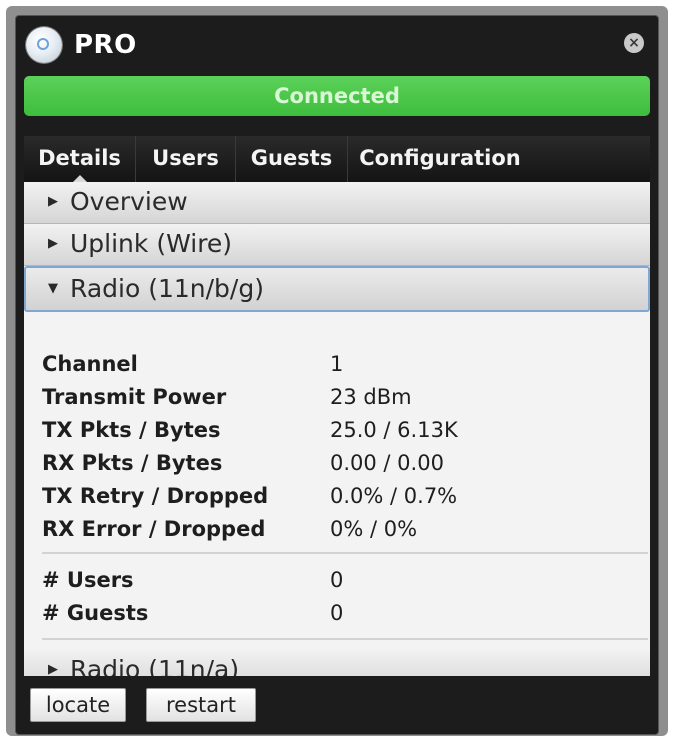 This screenshot has height=740, width=674. I want to click on detail-key: TX Retry / Dropped, so click(155, 496).